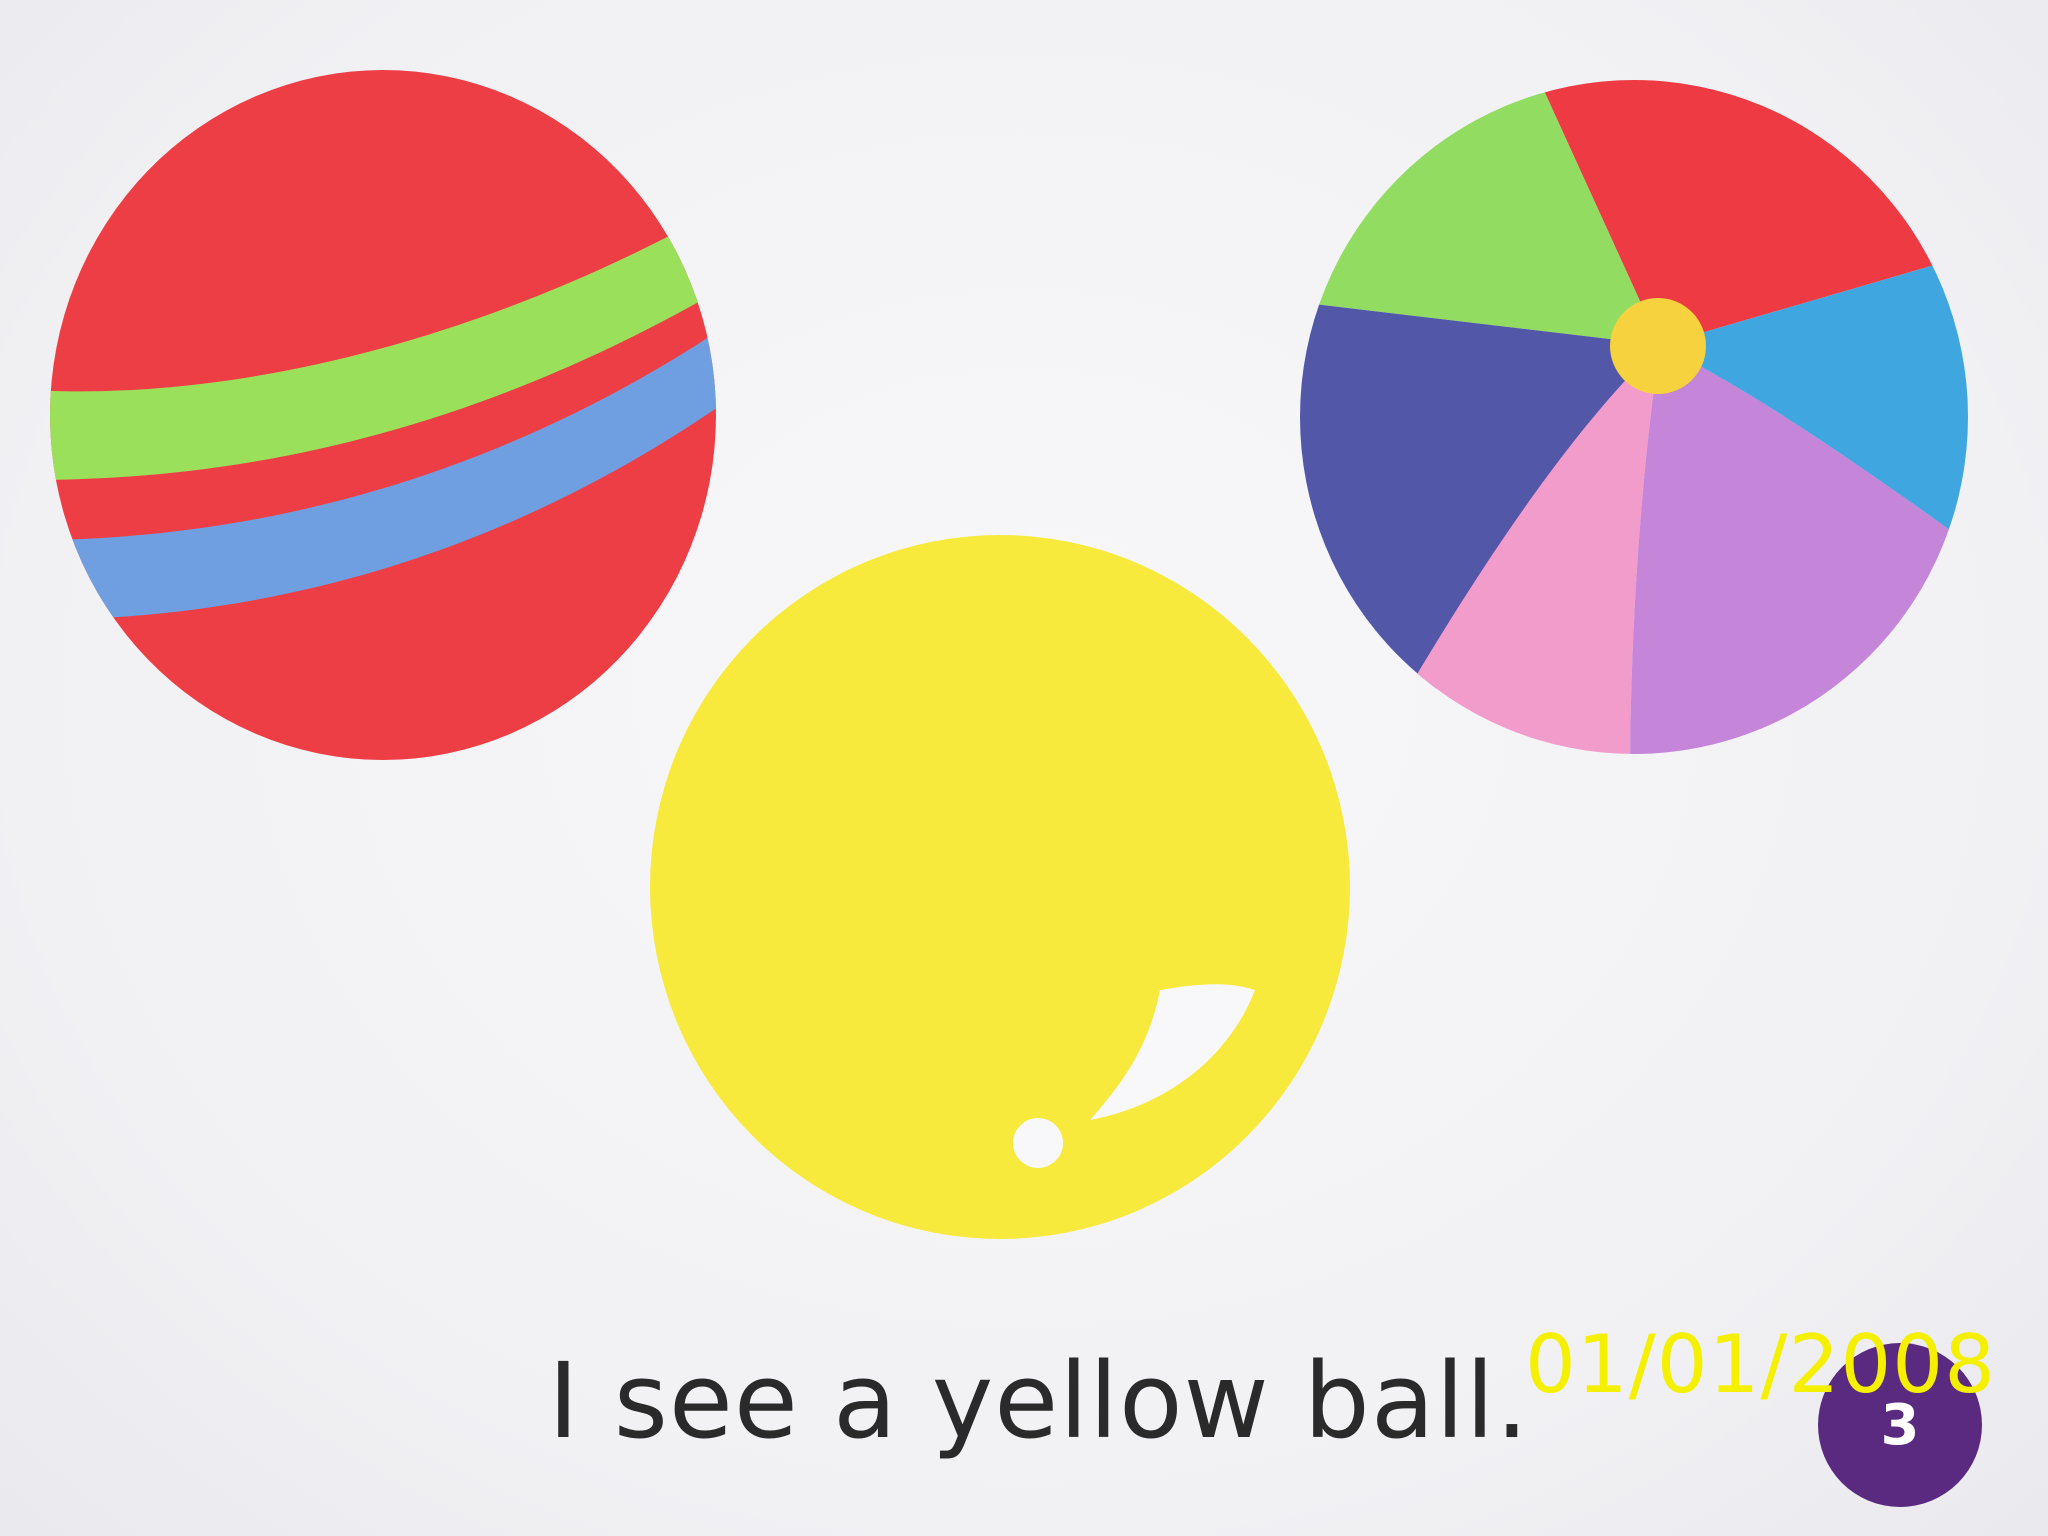 The image size is (2048, 1536). Describe the element at coordinates (1039, 1401) in the screenshot. I see `caption-text: I see a yellow ball.` at that location.